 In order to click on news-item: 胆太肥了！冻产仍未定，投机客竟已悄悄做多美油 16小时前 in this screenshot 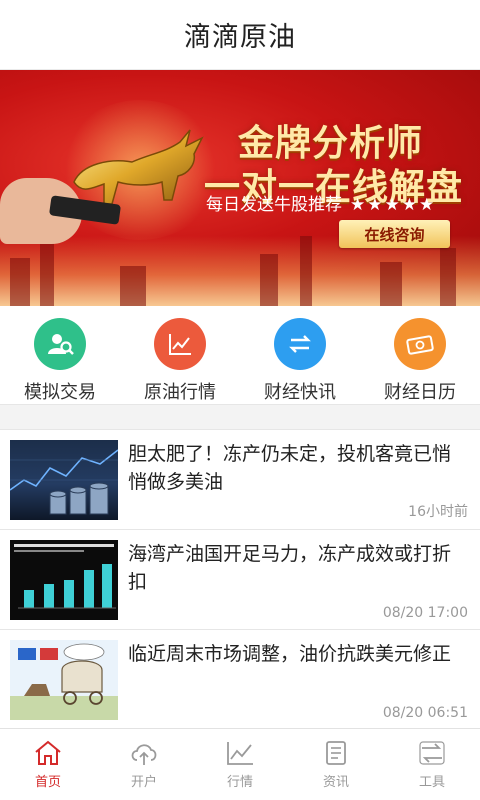, I will do `click(240, 480)`.